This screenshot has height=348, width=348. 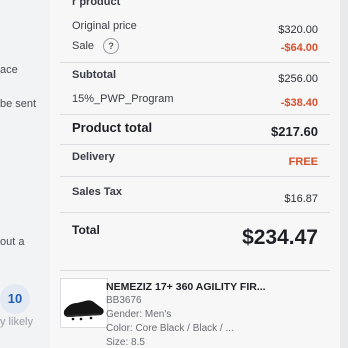 I want to click on original-price-value: $320.00, so click(x=298, y=30).